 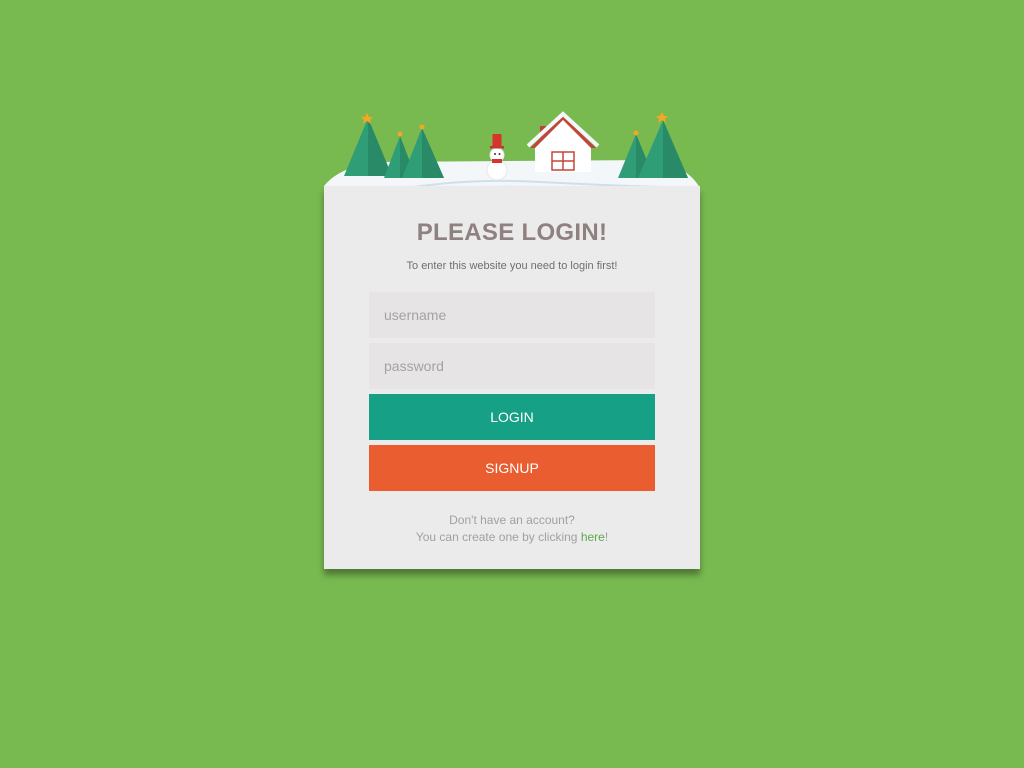 I want to click on username-input, so click(x=512, y=315).